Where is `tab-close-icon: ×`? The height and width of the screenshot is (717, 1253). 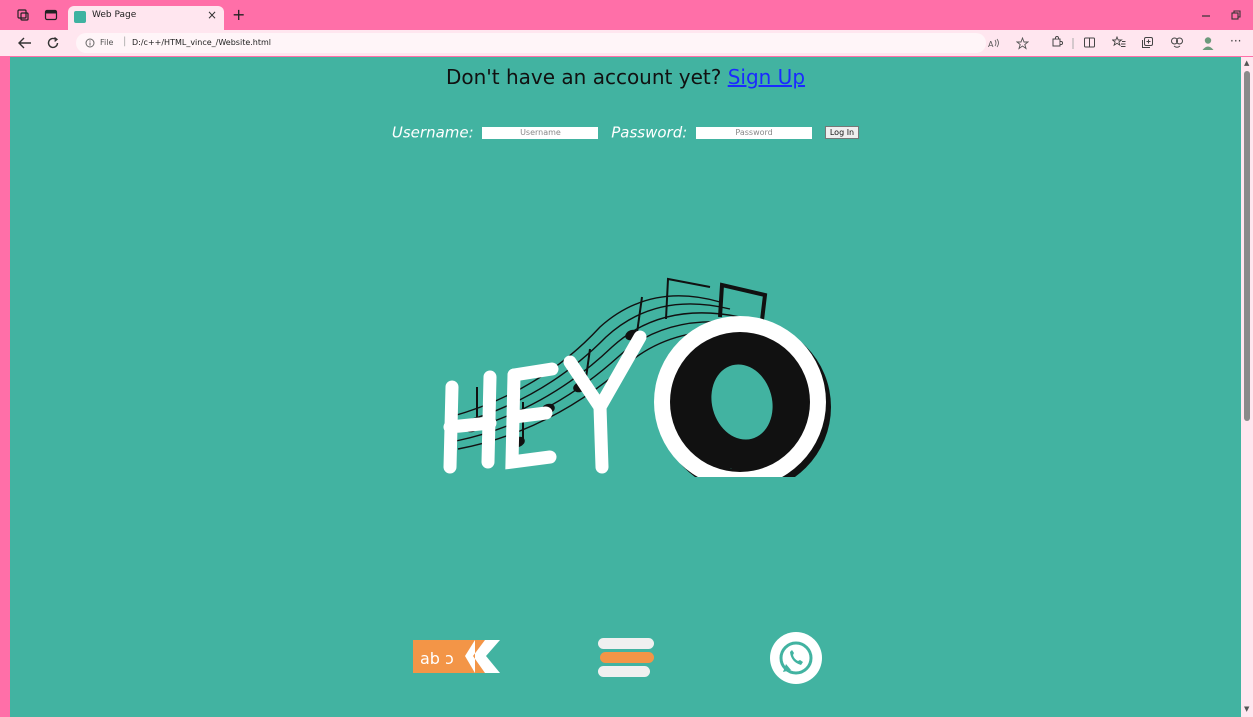
tab-close-icon: × is located at coordinates (212, 15).